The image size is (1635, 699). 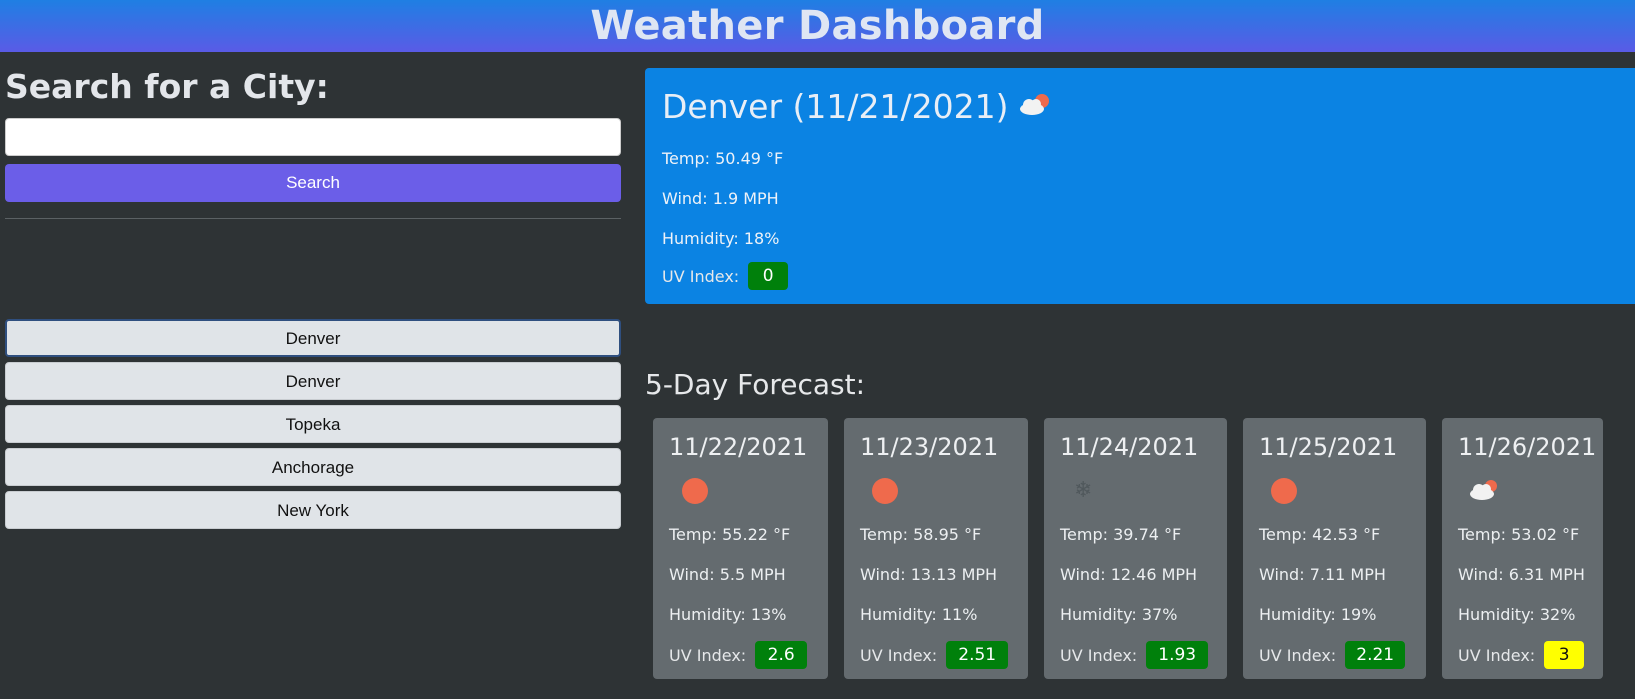 What do you see at coordinates (1517, 614) in the screenshot?
I see `forecast-humidity: Humidity: 32%` at bounding box center [1517, 614].